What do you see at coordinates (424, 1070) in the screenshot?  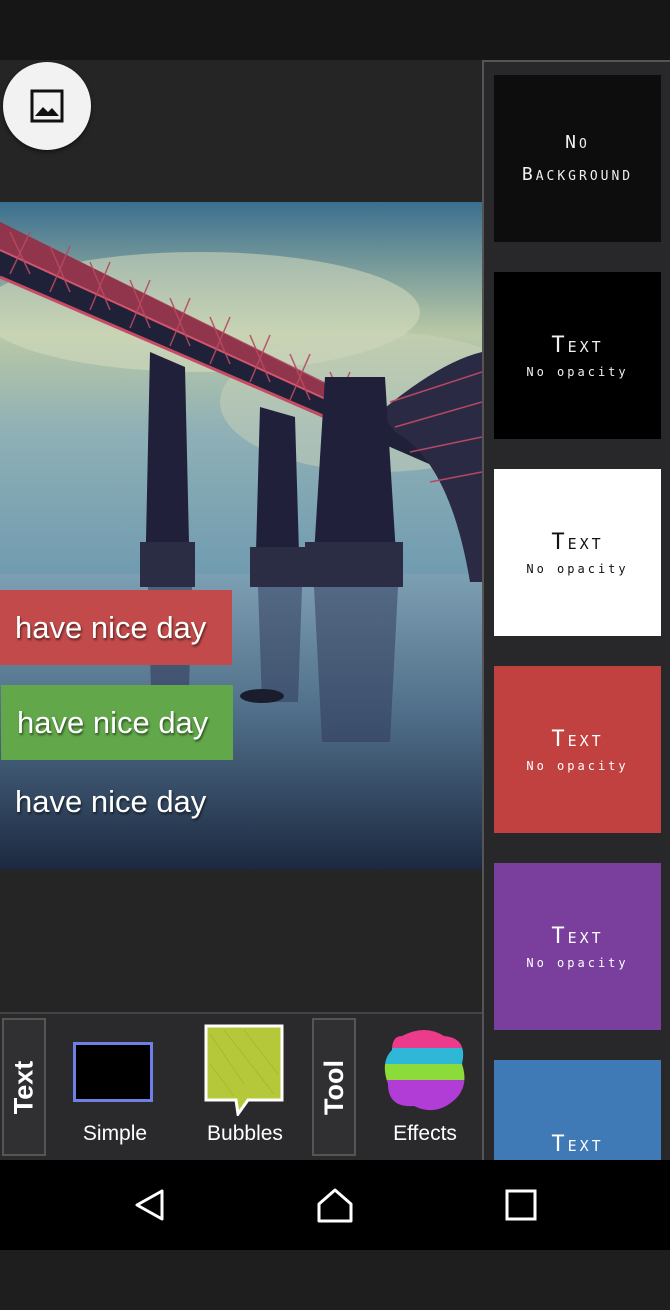 I see `effects-icon` at bounding box center [424, 1070].